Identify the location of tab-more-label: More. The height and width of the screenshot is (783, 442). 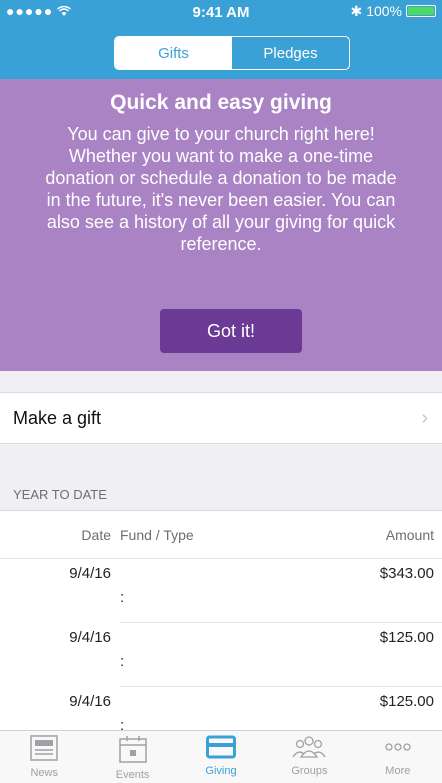
(398, 771).